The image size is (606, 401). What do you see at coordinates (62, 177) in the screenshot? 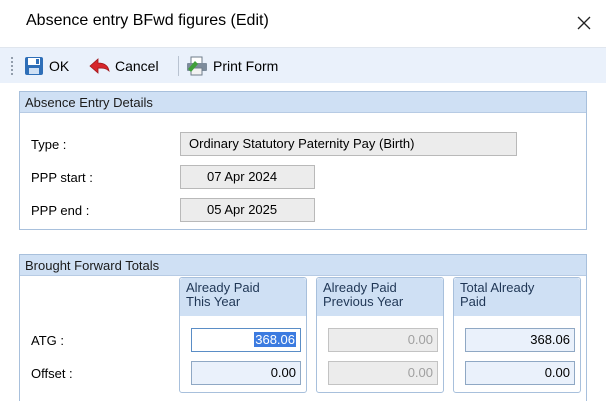
I see `ppp-start-label: PPP start :` at bounding box center [62, 177].